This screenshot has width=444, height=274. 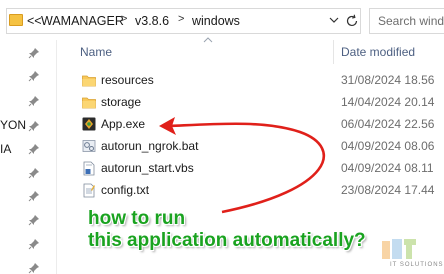 I want to click on navigation-pane, so click(x=25, y=157).